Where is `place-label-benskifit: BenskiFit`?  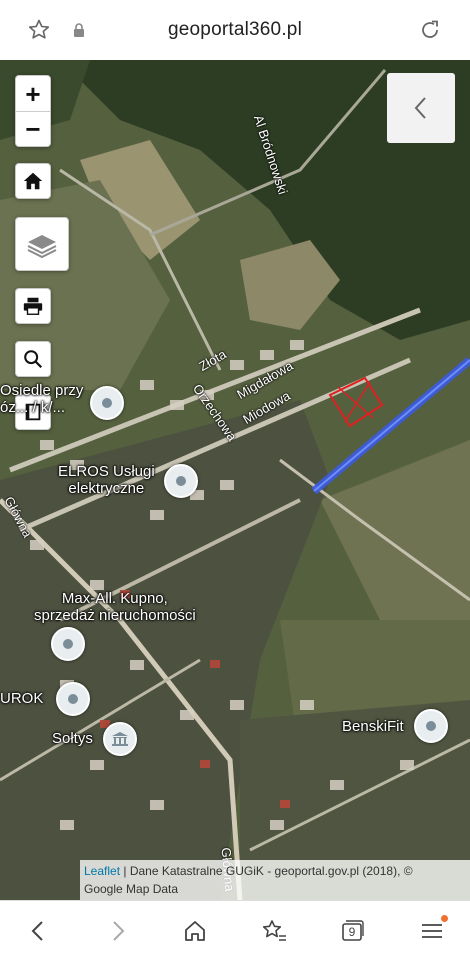 place-label-benskifit: BenskiFit is located at coordinates (373, 726).